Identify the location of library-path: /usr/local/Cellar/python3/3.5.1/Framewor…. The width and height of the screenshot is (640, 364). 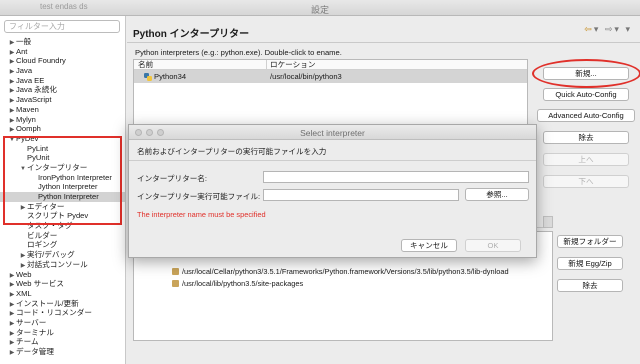
(345, 271).